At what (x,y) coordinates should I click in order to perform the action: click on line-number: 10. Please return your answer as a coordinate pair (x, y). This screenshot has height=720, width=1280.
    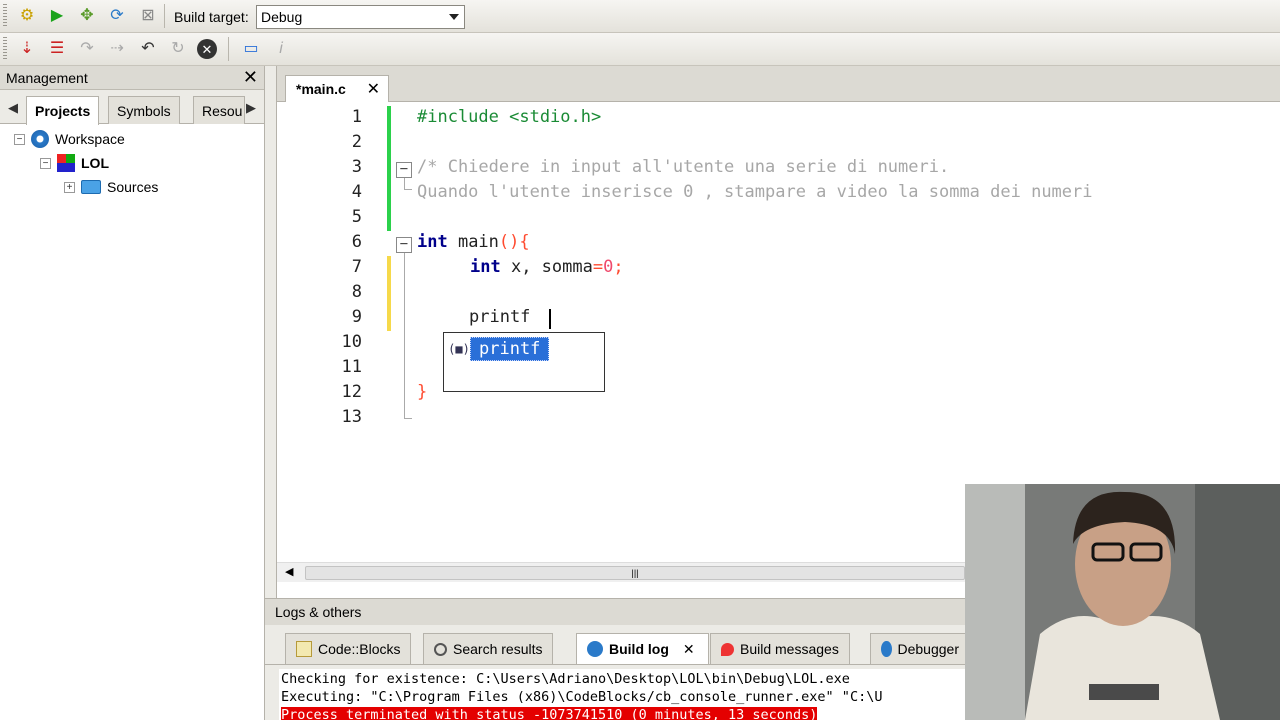
    Looking at the image, I should click on (351, 342).